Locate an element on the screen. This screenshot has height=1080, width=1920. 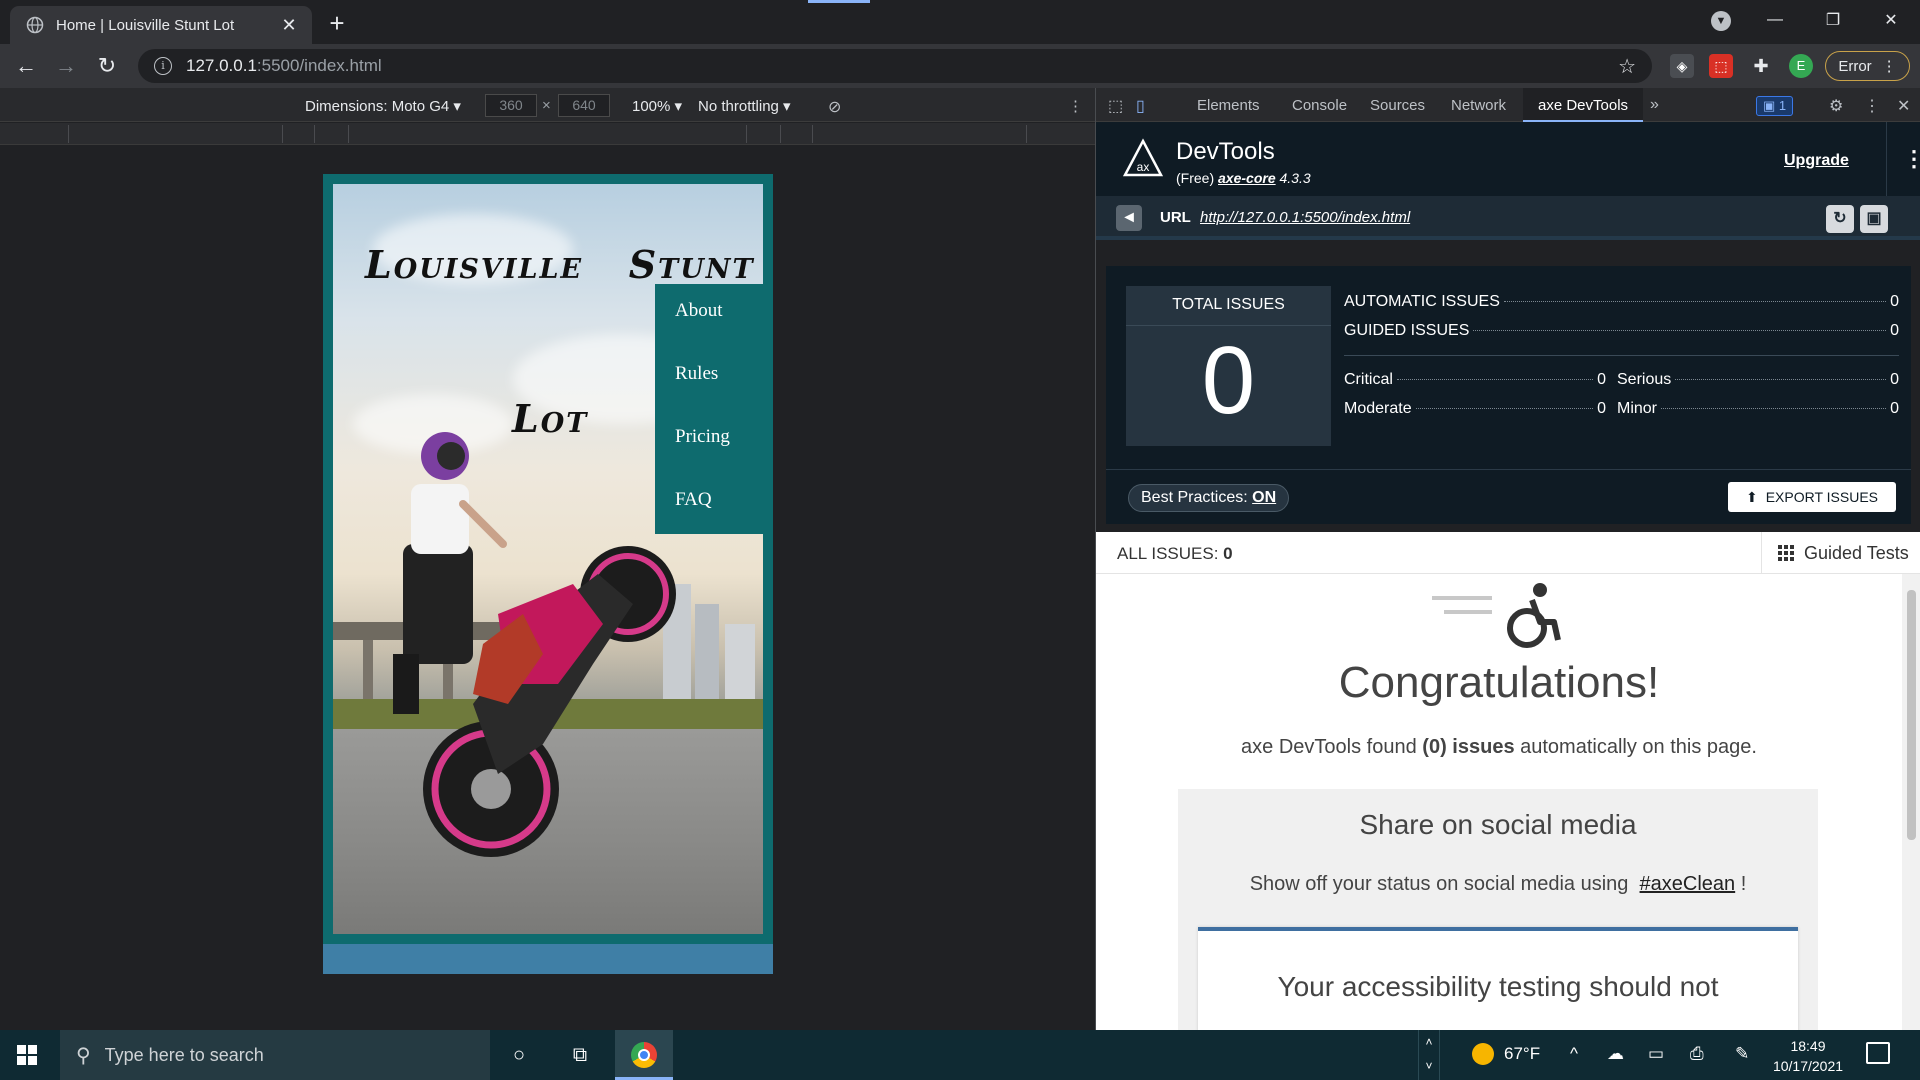
devtools-menu-icon: ⋮ is located at coordinates (1872, 106).